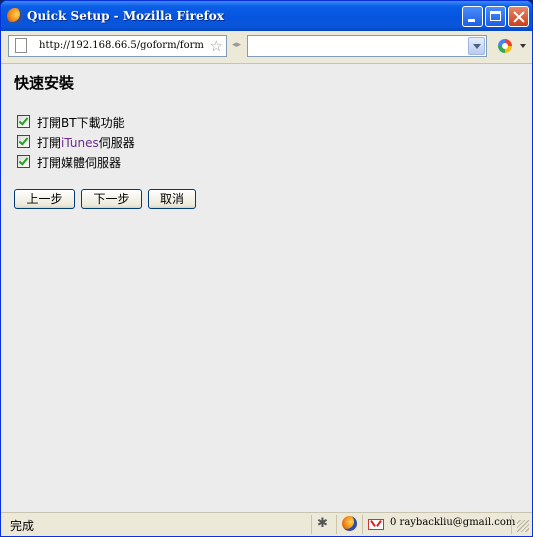  I want to click on firefox-status-icon, so click(349, 523).